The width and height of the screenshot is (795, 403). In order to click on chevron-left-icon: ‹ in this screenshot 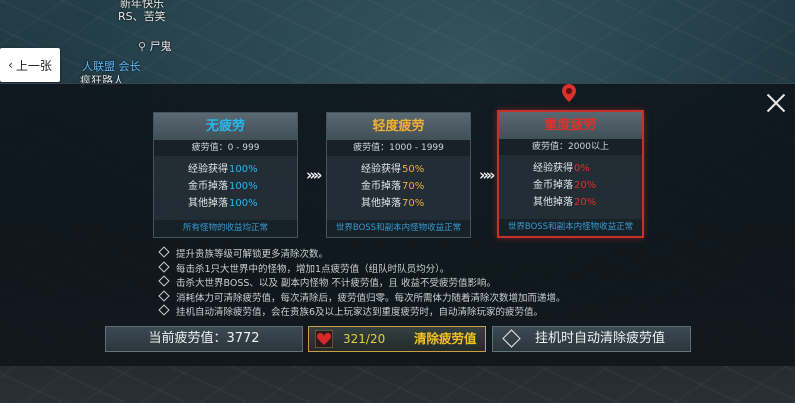, I will do `click(10, 65)`.